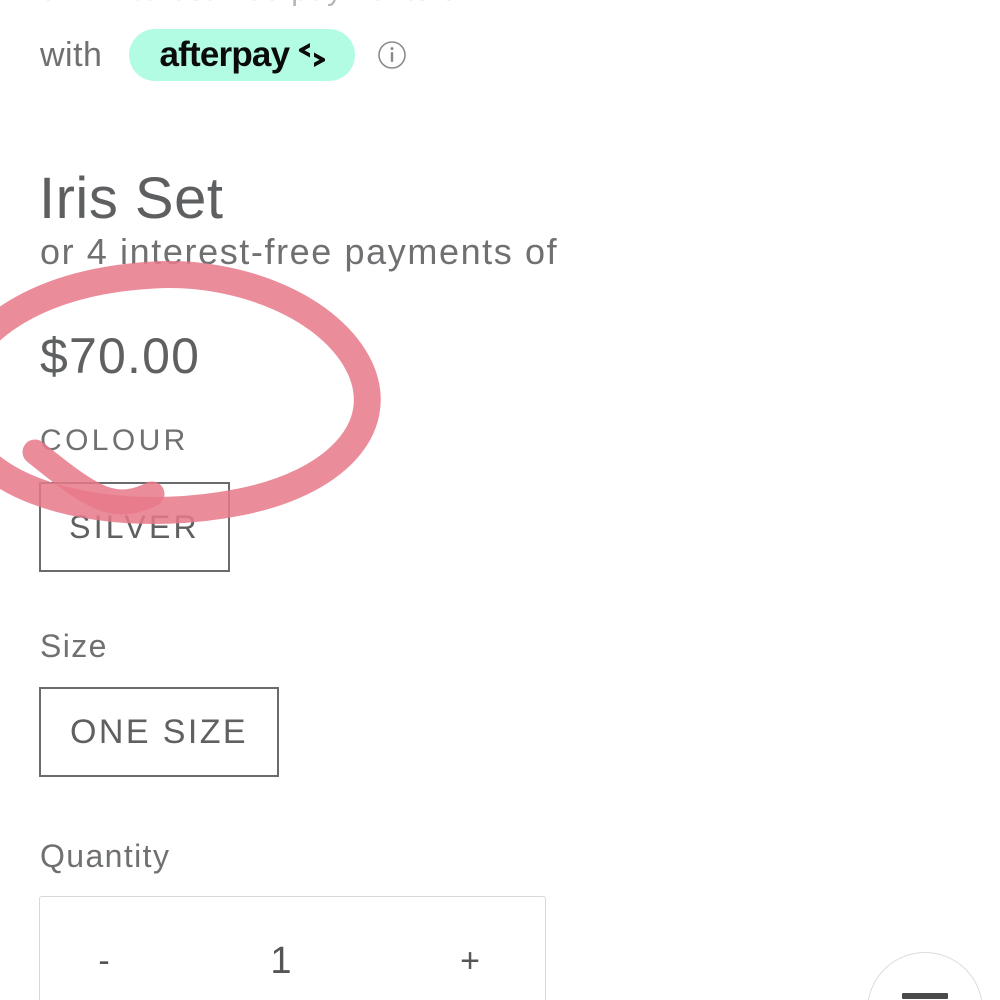  What do you see at coordinates (105, 856) in the screenshot?
I see `quantity-label: Quantity` at bounding box center [105, 856].